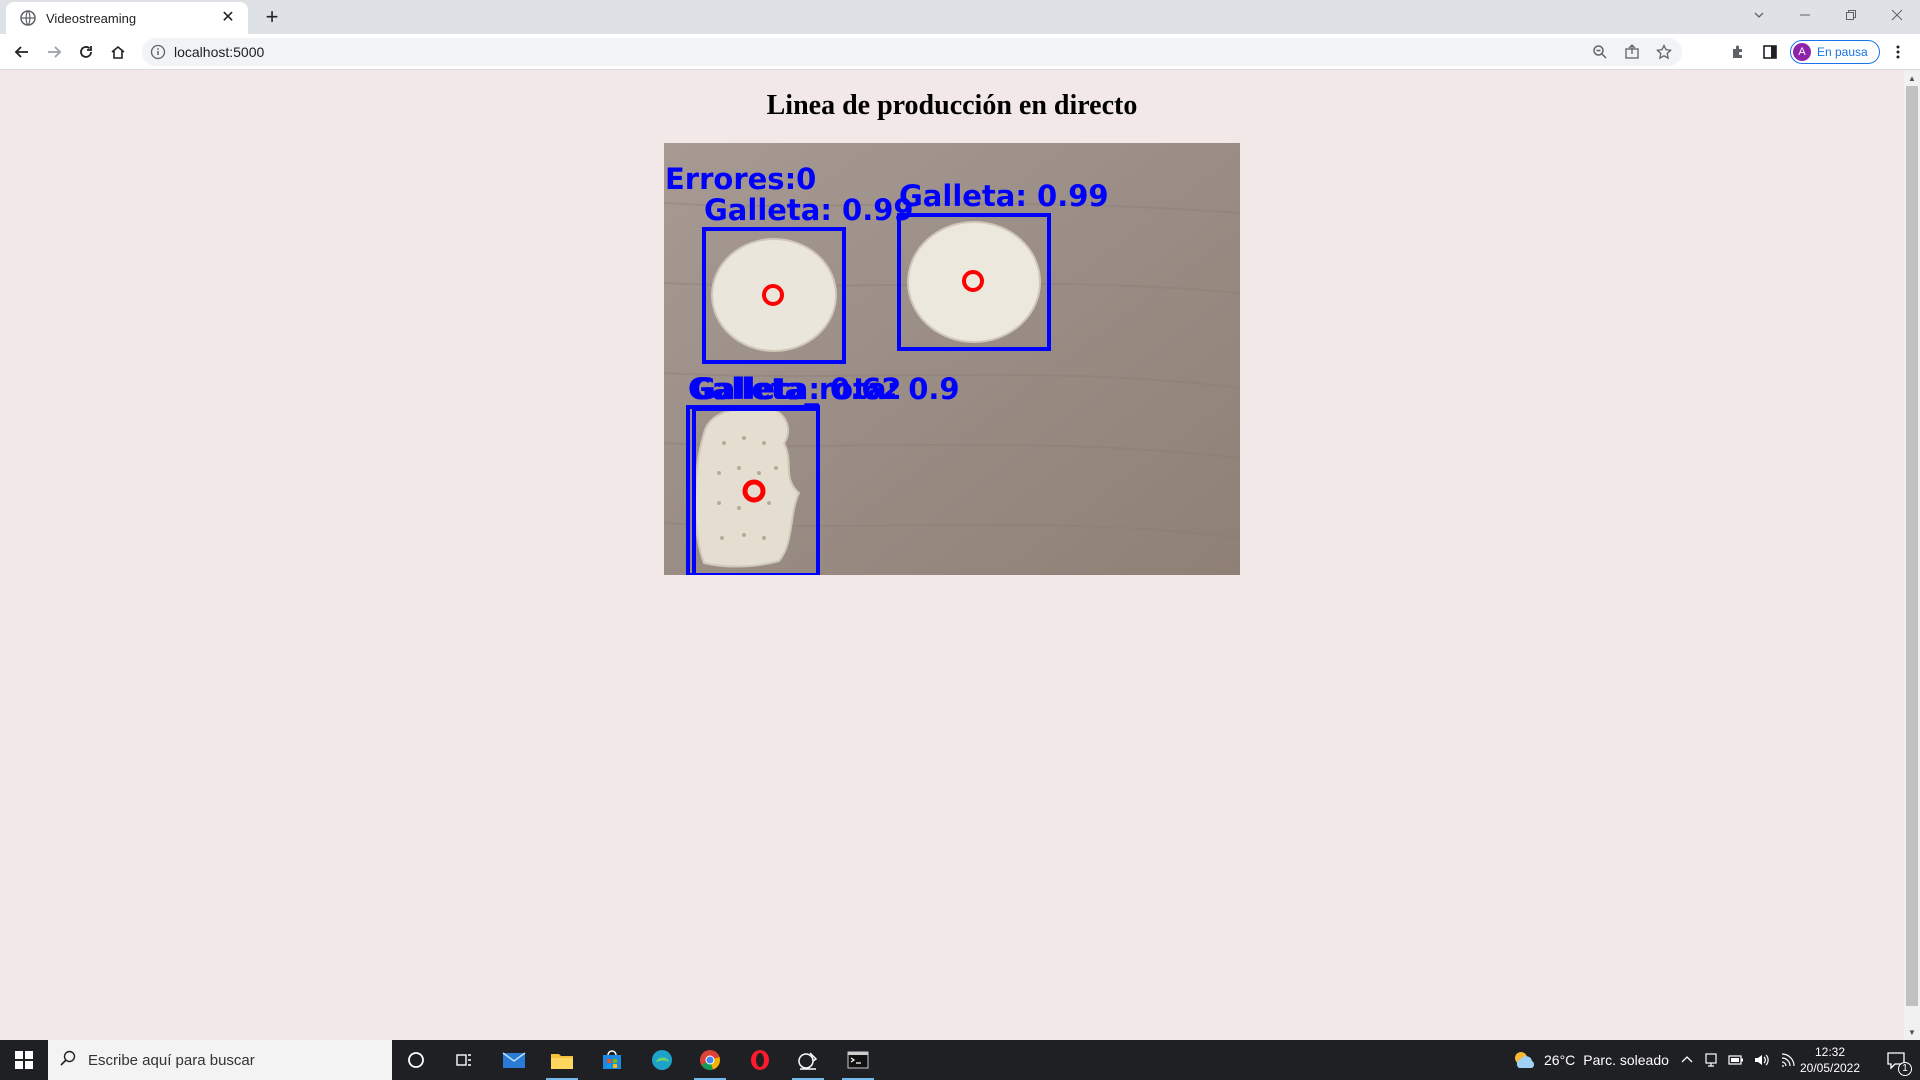  I want to click on system-tray, so click(1738, 1060).